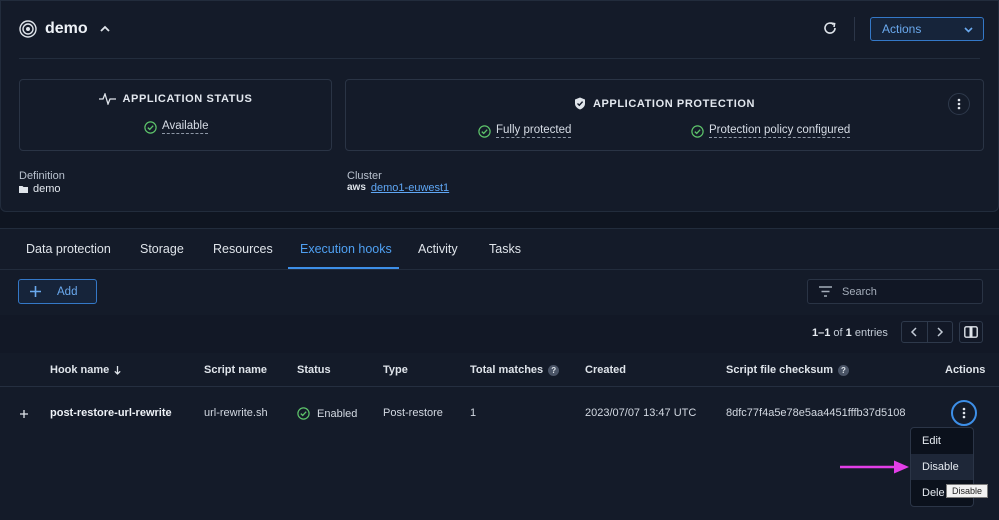 The width and height of the screenshot is (999, 520). What do you see at coordinates (967, 491) in the screenshot?
I see `disable-tooltip: Disable` at bounding box center [967, 491].